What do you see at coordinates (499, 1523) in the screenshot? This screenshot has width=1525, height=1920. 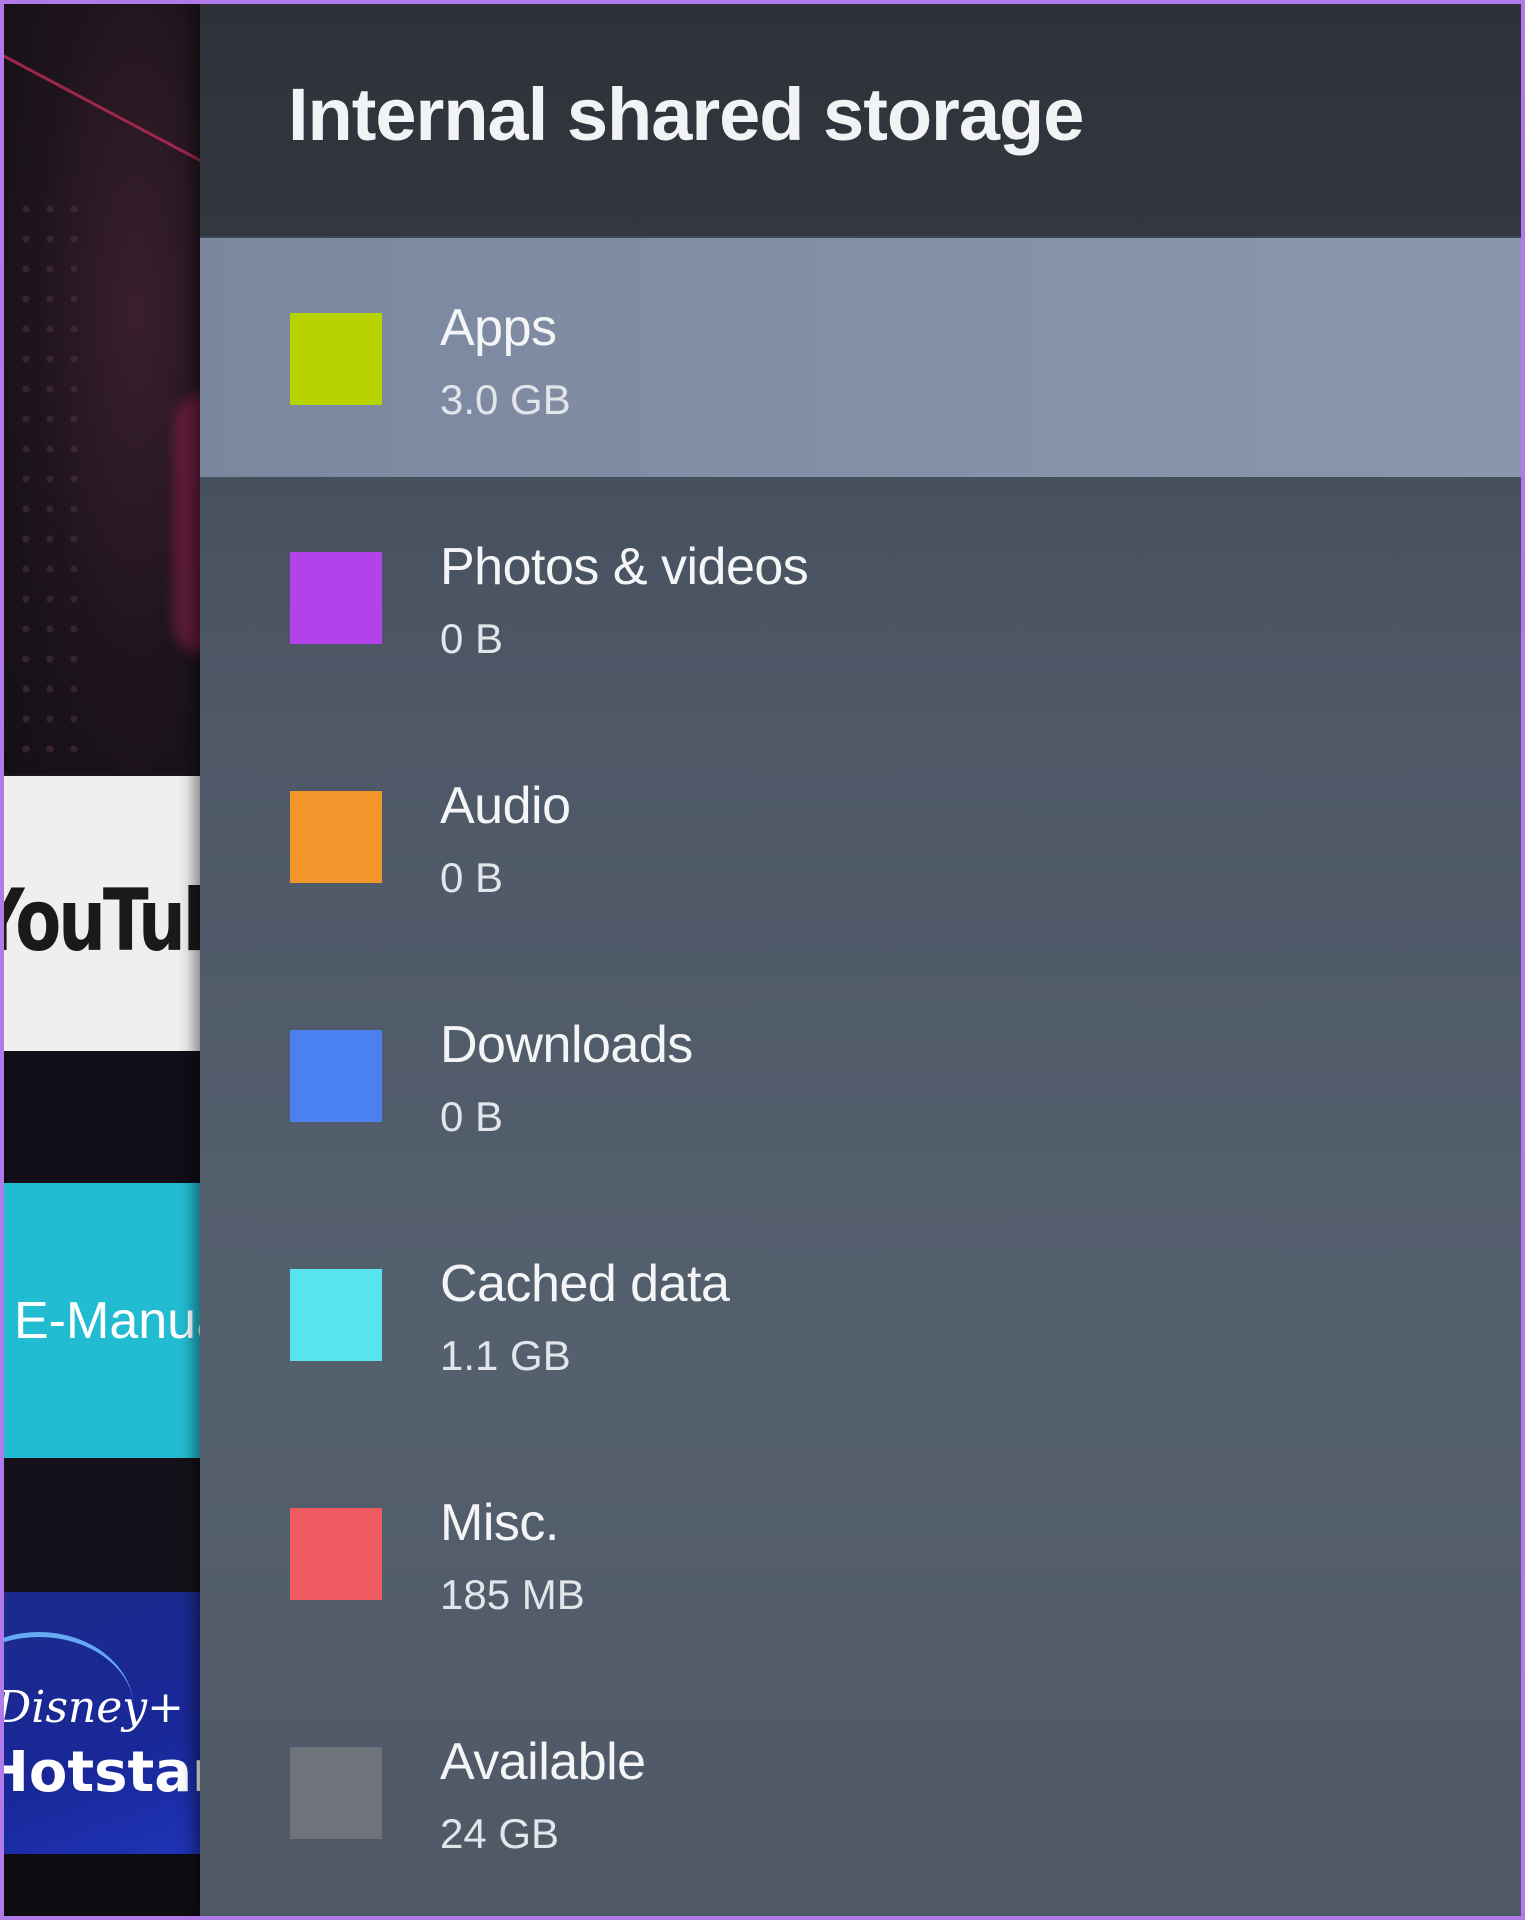 I see `item-label: Misc.` at bounding box center [499, 1523].